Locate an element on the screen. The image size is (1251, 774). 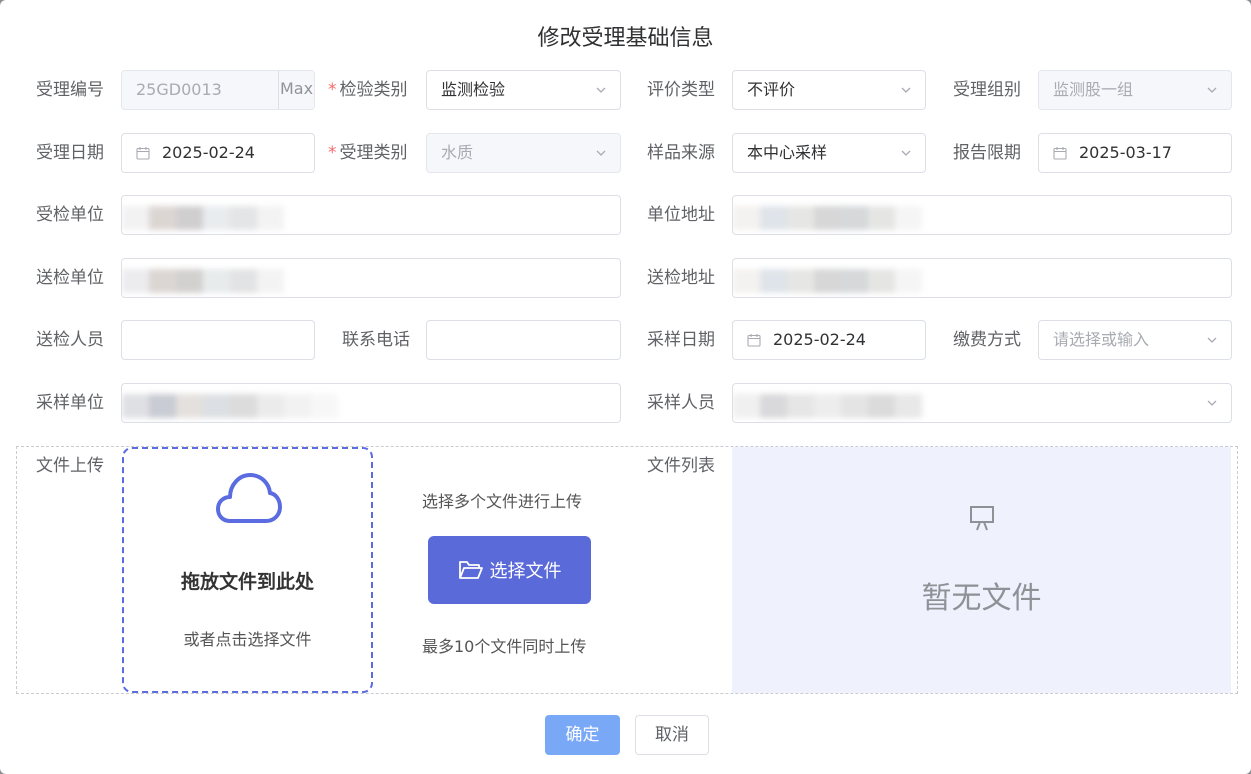
file-drop-zone: 拖放文件到此处 或者点击选择文件 is located at coordinates (247, 570).